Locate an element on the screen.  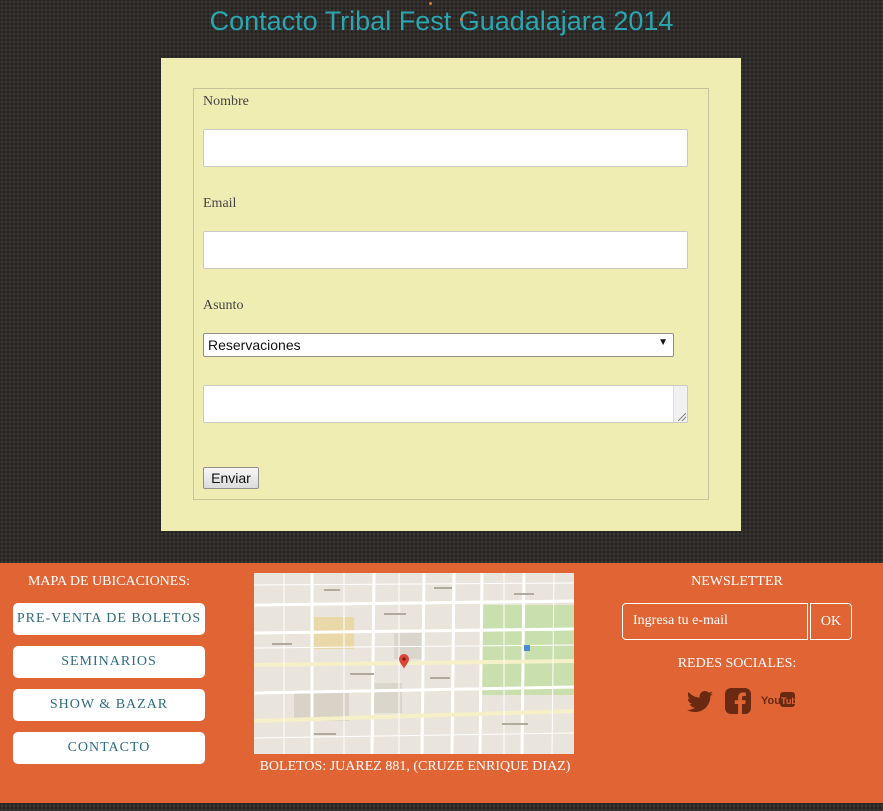
email-label: Email is located at coordinates (220, 203).